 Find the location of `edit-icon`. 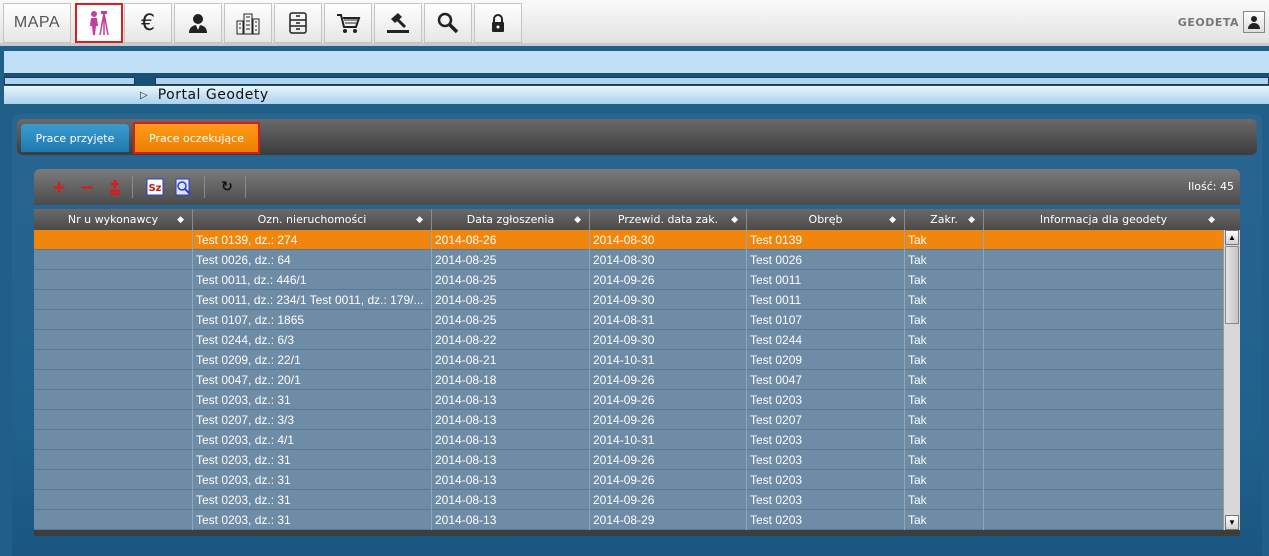

edit-icon is located at coordinates (115, 187).